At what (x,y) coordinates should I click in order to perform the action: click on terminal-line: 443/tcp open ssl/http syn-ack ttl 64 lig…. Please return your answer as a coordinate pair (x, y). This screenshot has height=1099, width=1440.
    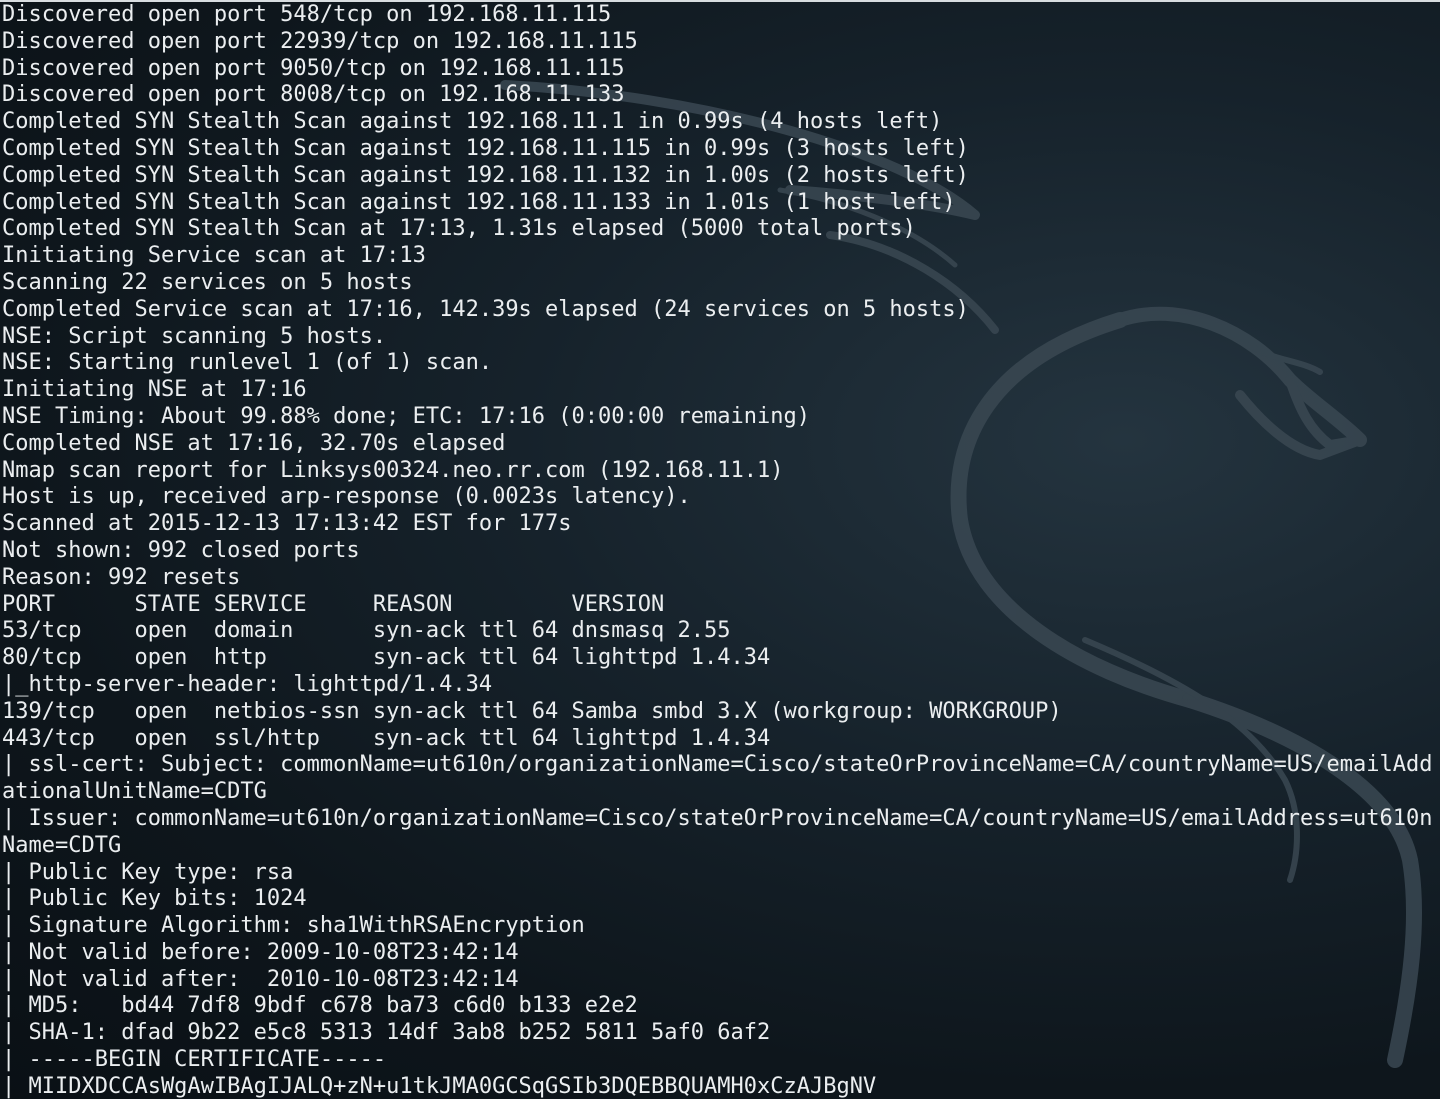
    Looking at the image, I should click on (386, 738).